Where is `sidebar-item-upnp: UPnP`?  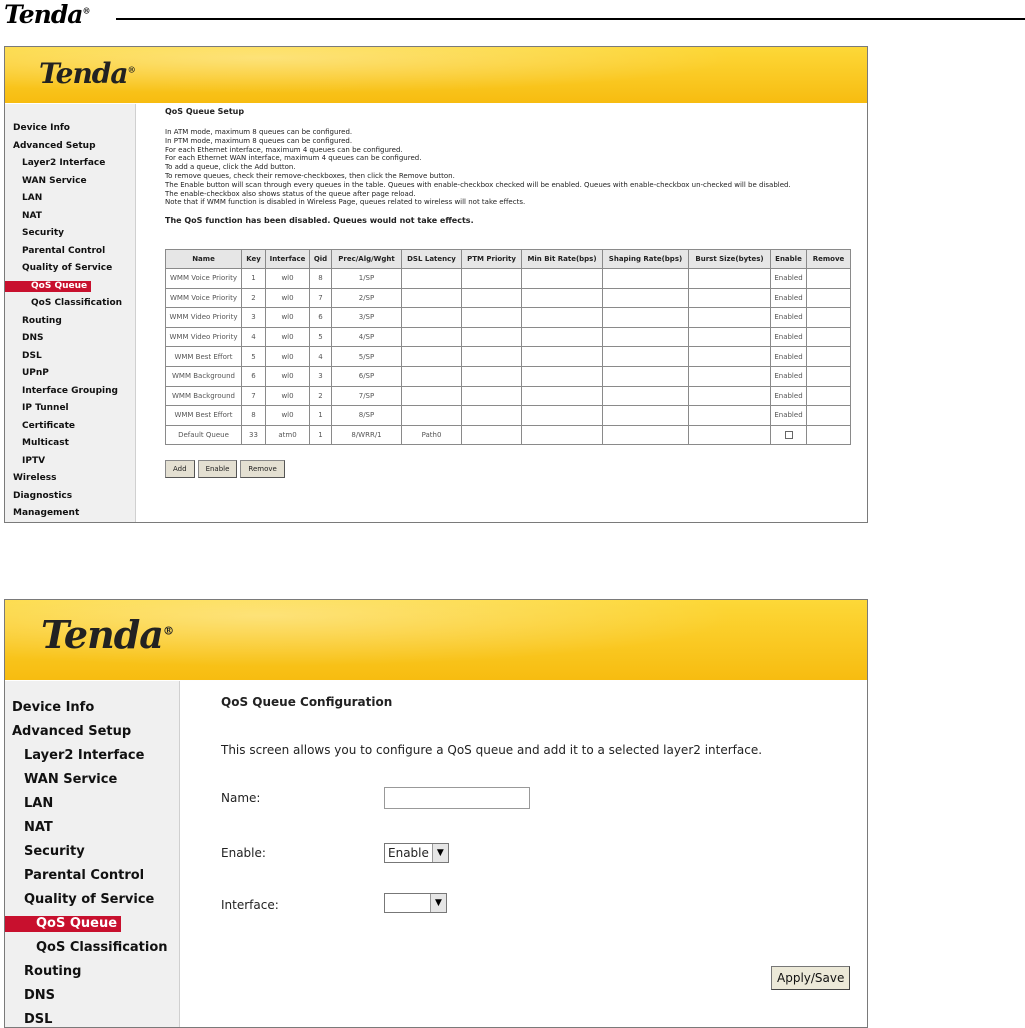 sidebar-item-upnp: UPnP is located at coordinates (70, 374).